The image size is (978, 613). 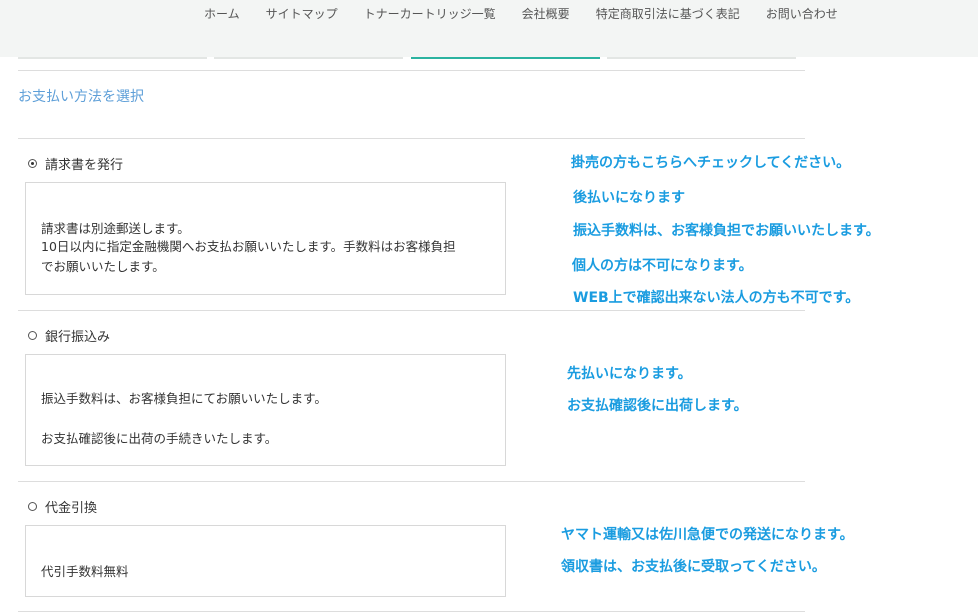 I want to click on cod-description-box: 代引手数料無料, so click(x=265, y=561).